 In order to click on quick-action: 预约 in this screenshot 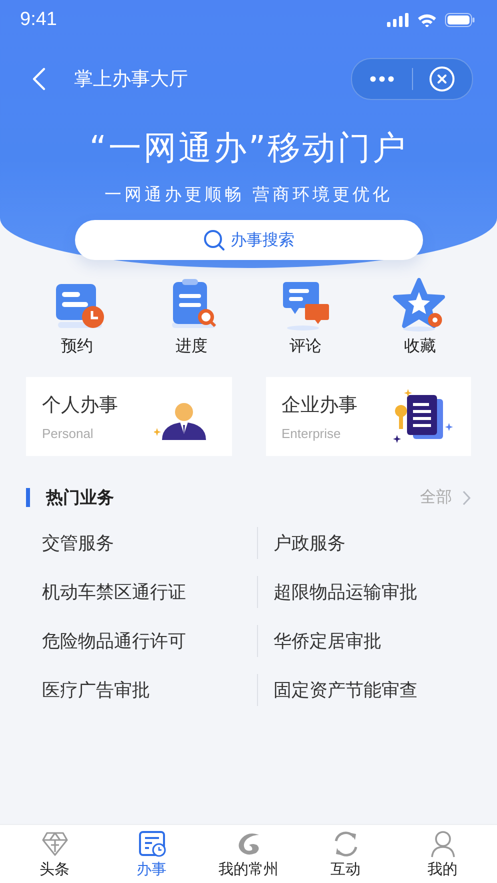, I will do `click(77, 316)`.